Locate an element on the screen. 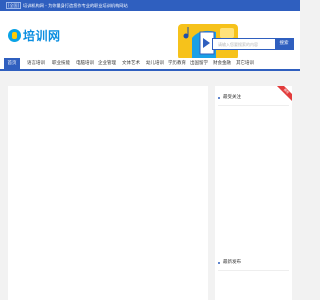 The width and height of the screenshot is (320, 300). nav-item-study-abroad: 出国留学 is located at coordinates (199, 63).